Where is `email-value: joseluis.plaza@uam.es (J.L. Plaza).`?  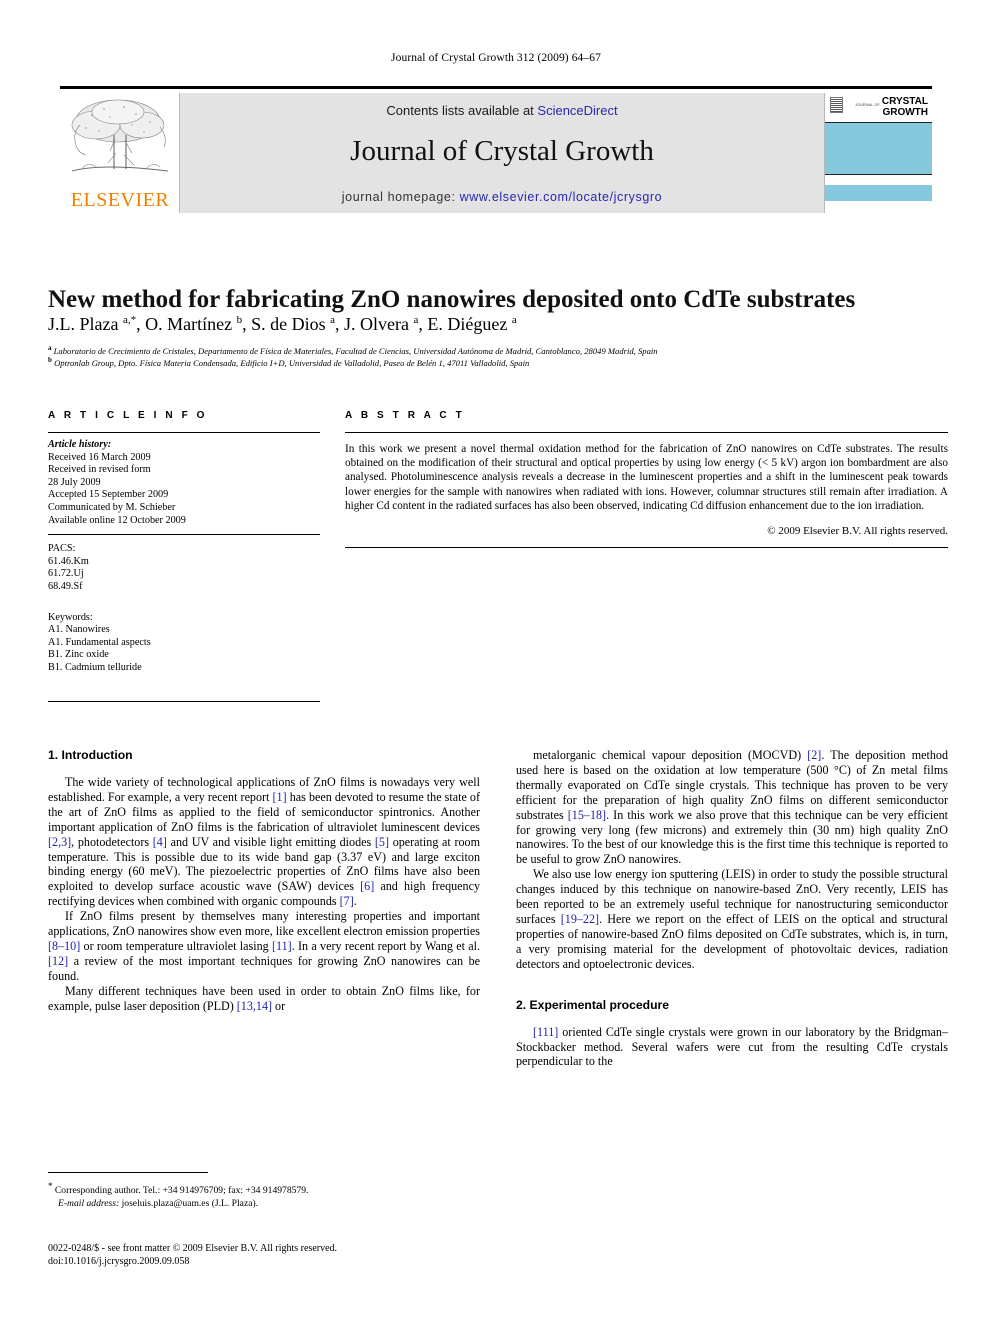 email-value: joseluis.plaza@uam.es (J.L. Plaza). is located at coordinates (190, 1203).